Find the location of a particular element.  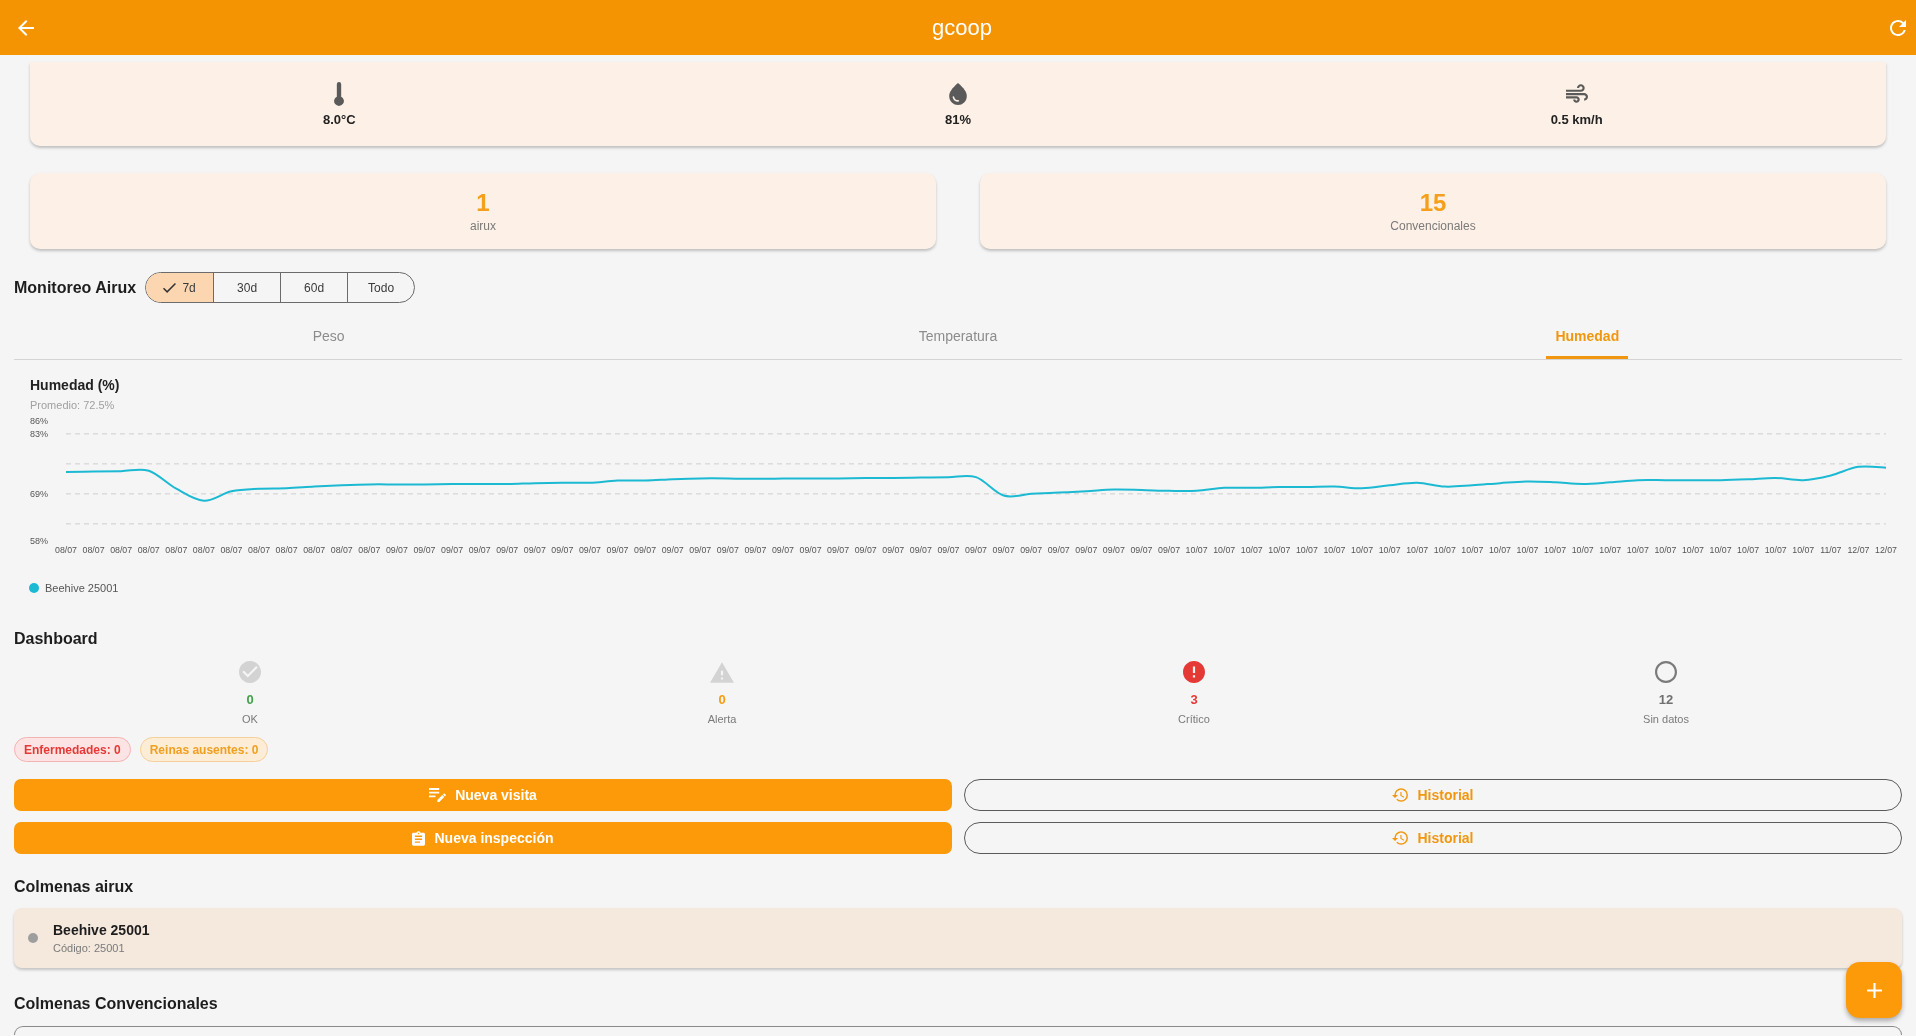

count-label: airux is located at coordinates (483, 226).